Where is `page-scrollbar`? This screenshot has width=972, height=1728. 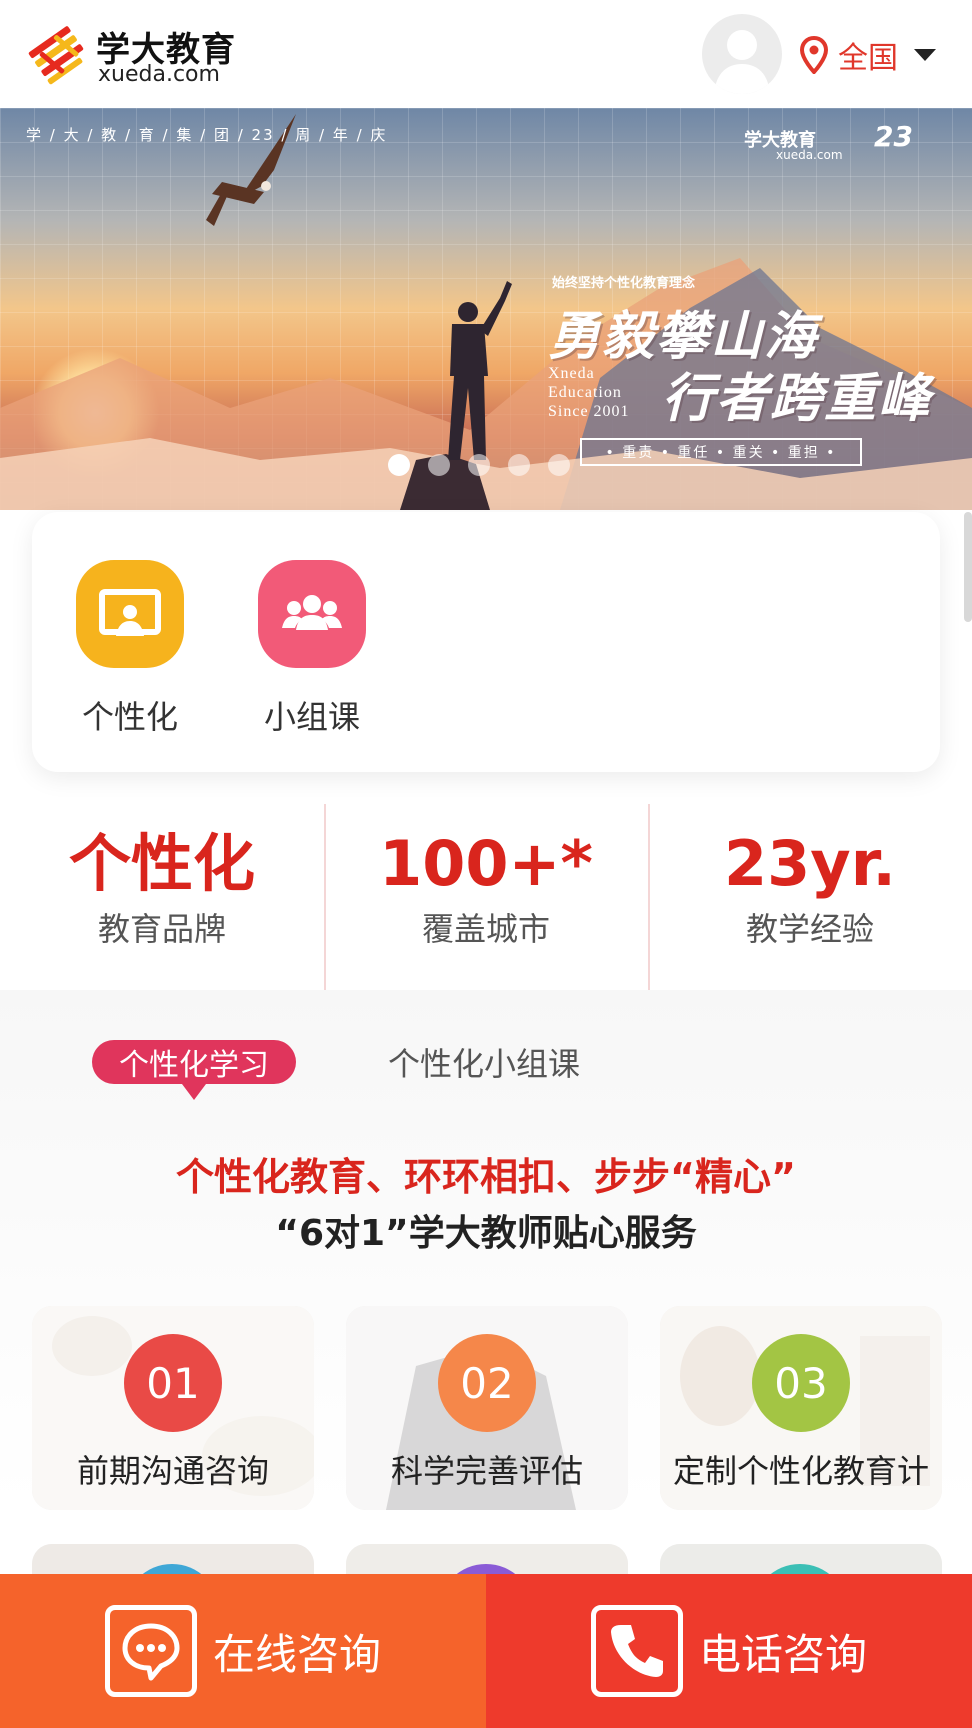
page-scrollbar is located at coordinates (968, 567).